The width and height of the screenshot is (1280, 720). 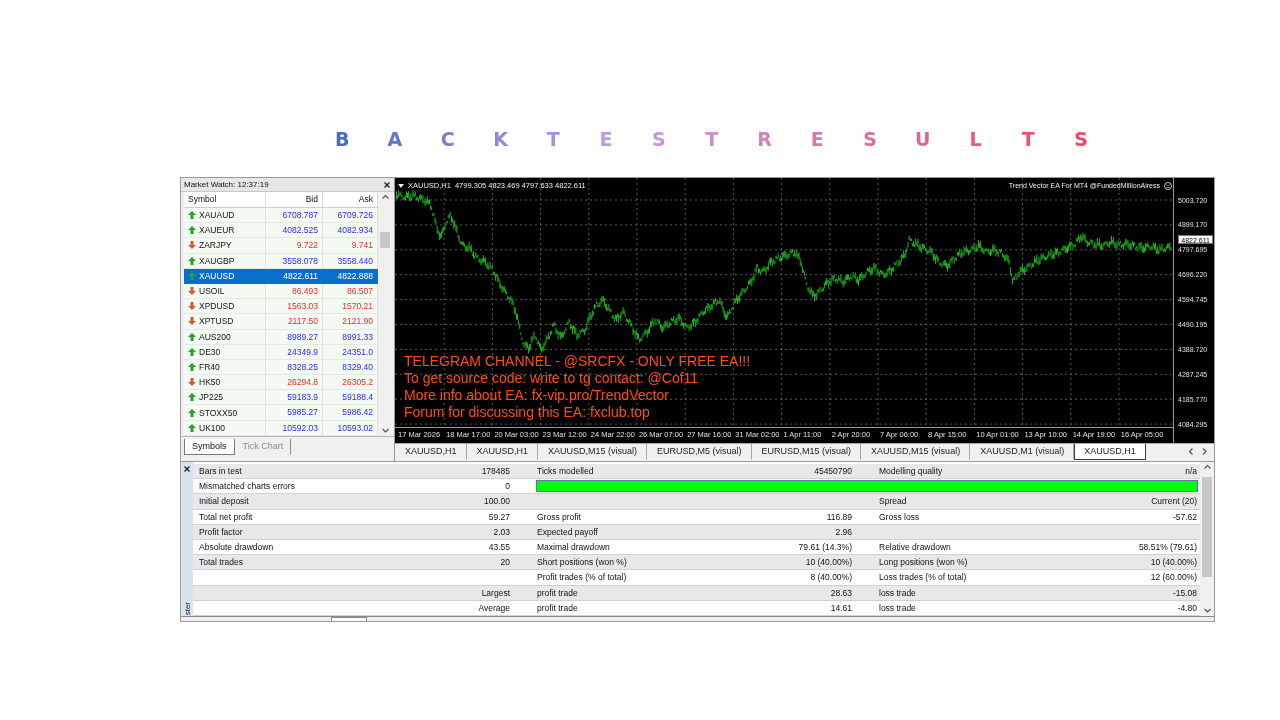 What do you see at coordinates (236, 547) in the screenshot?
I see `table-cell-text: Absolute drawdown` at bounding box center [236, 547].